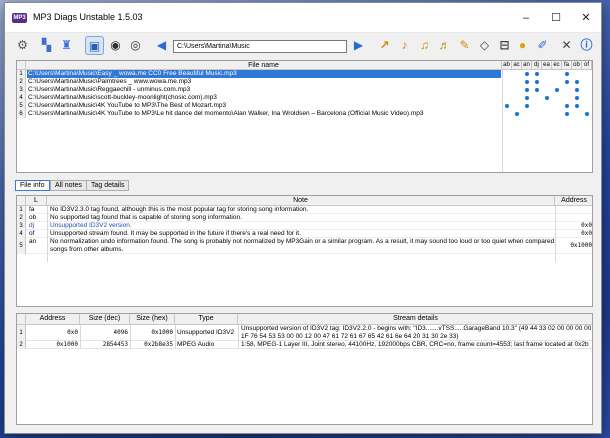 The width and height of the screenshot is (610, 438). I want to click on note-column-header-ab: ab, so click(507, 65).